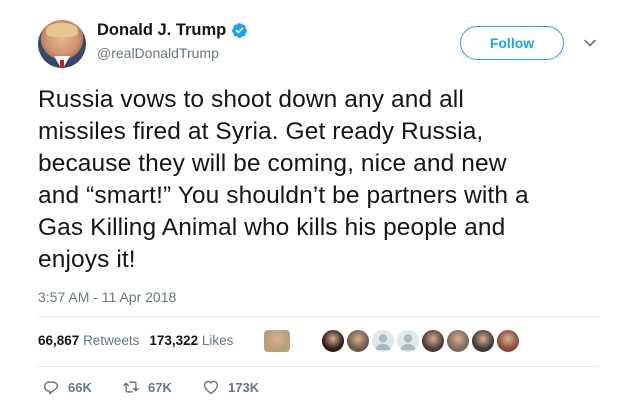 The width and height of the screenshot is (630, 413). I want to click on retweet-button: 67K, so click(147, 387).